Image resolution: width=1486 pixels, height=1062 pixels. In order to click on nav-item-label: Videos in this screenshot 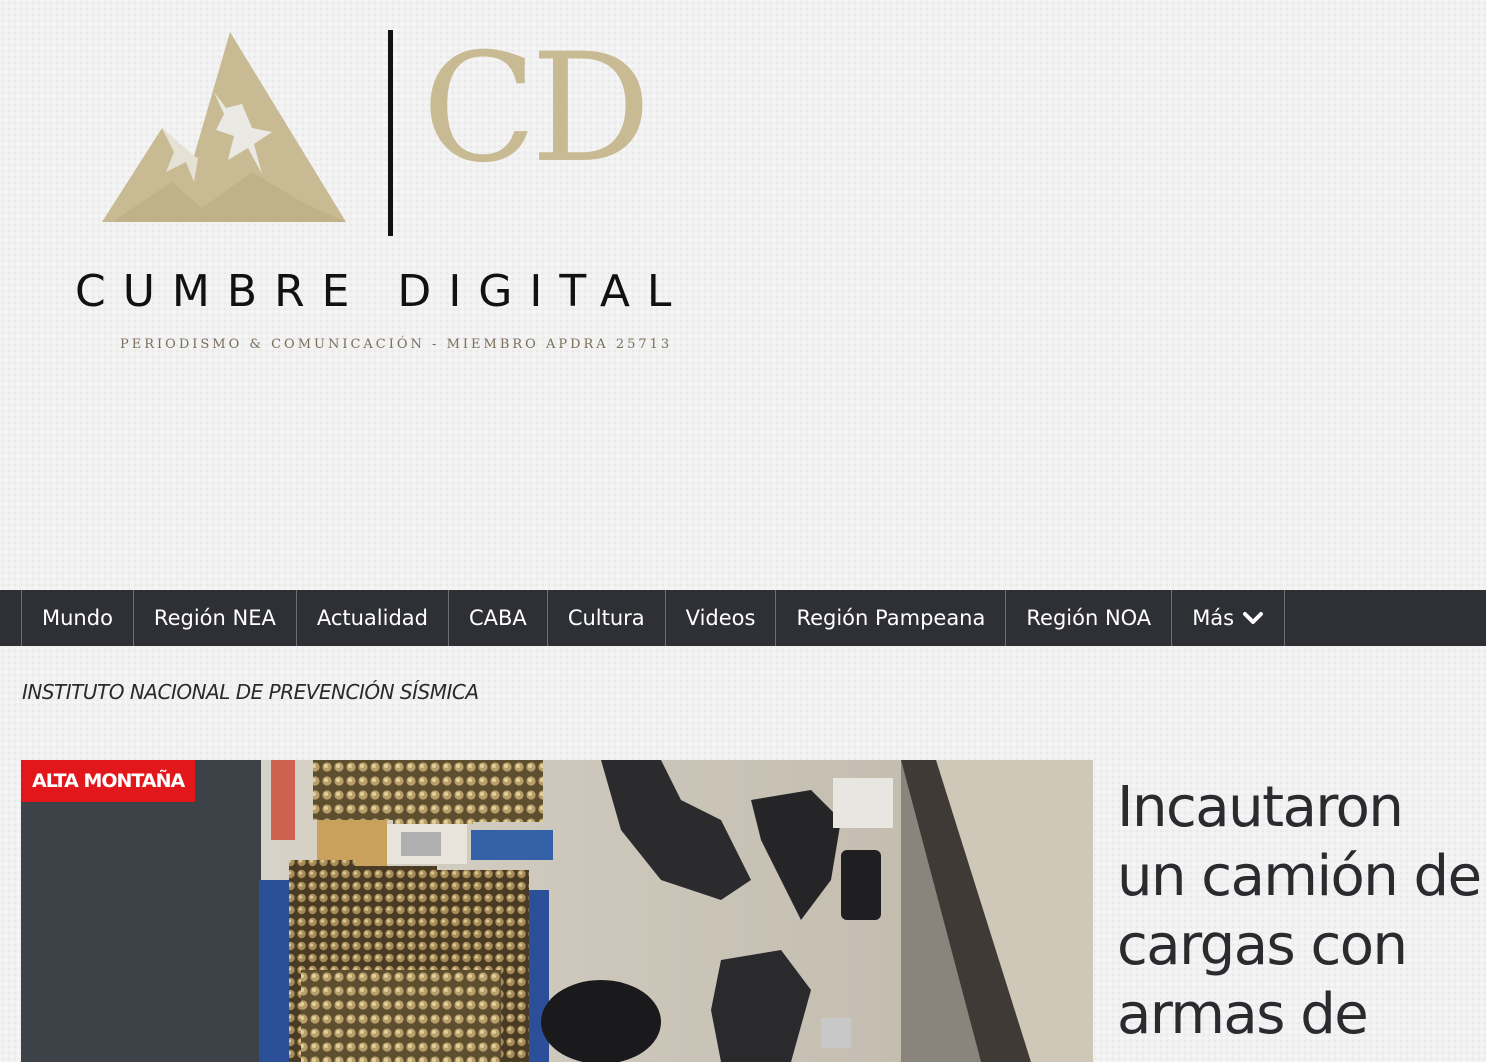, I will do `click(720, 618)`.